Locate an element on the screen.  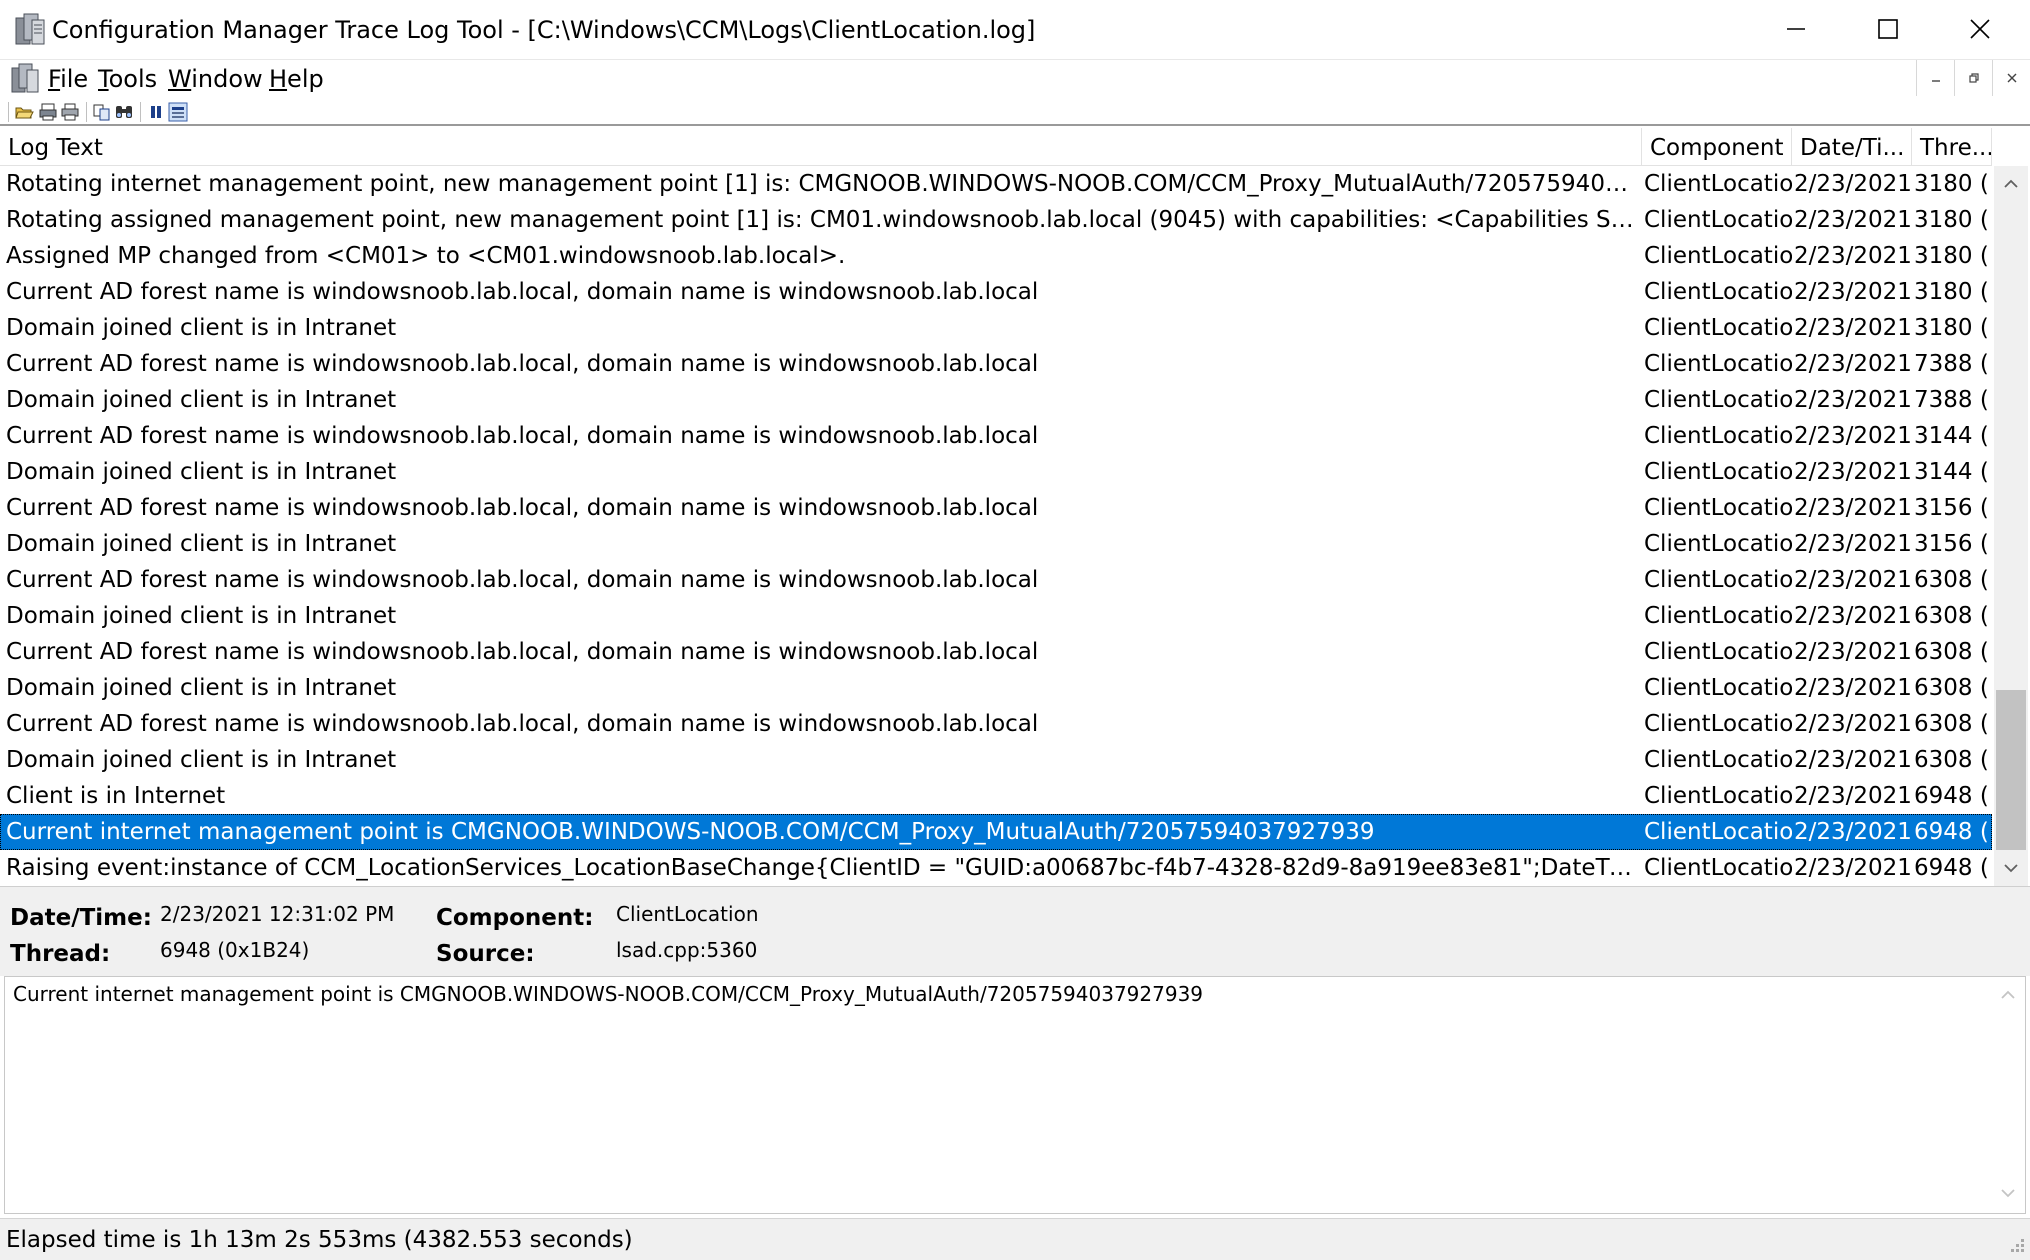
message-scroll-up-button is located at coordinates (2008, 994).